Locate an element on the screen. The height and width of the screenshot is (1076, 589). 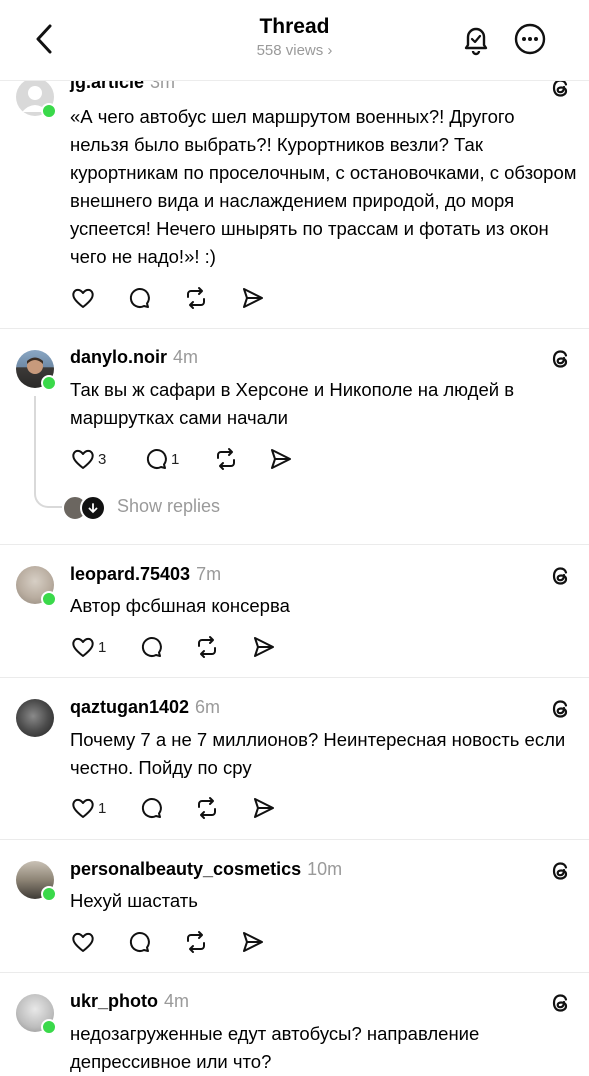
page-title: Thread is located at coordinates (294, 26).